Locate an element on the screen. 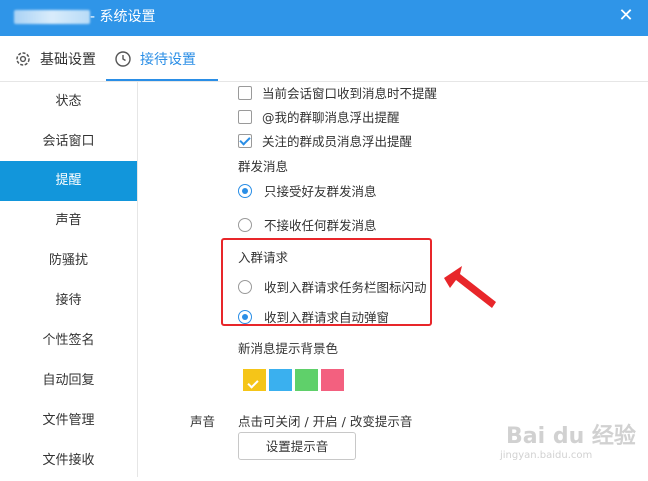  join-request-heading: 入群请求 is located at coordinates (263, 257).